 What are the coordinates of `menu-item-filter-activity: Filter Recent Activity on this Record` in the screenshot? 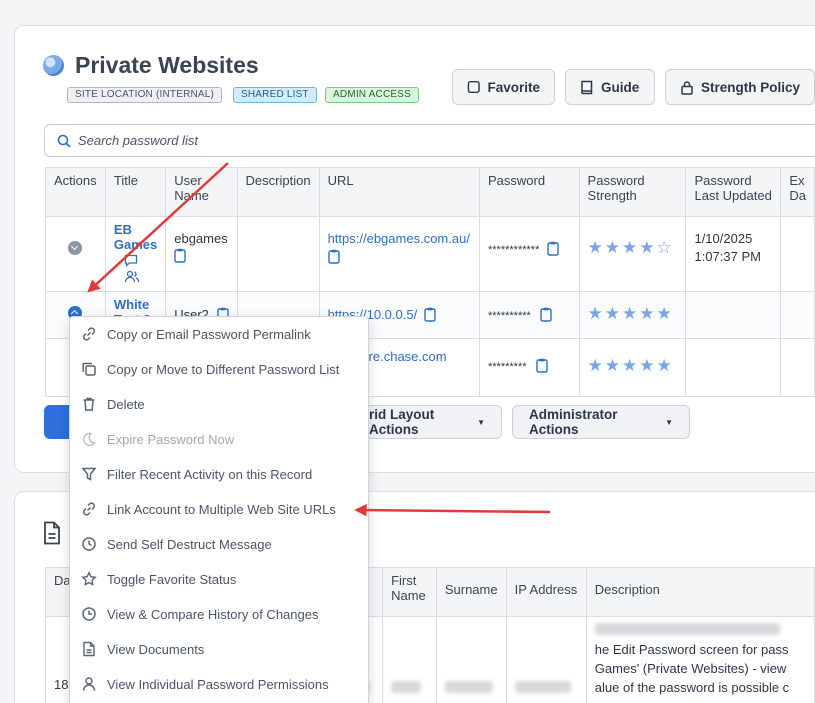 It's located at (219, 474).